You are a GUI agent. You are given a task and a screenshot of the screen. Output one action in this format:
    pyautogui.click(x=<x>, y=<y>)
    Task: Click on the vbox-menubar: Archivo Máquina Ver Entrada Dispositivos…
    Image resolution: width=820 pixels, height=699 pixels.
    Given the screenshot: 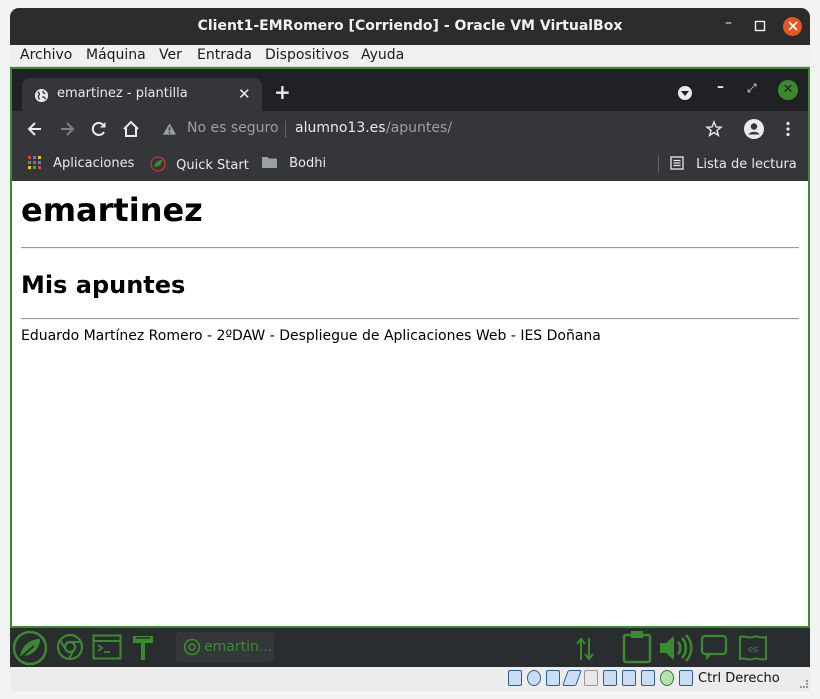 What is the action you would take?
    pyautogui.click(x=410, y=56)
    